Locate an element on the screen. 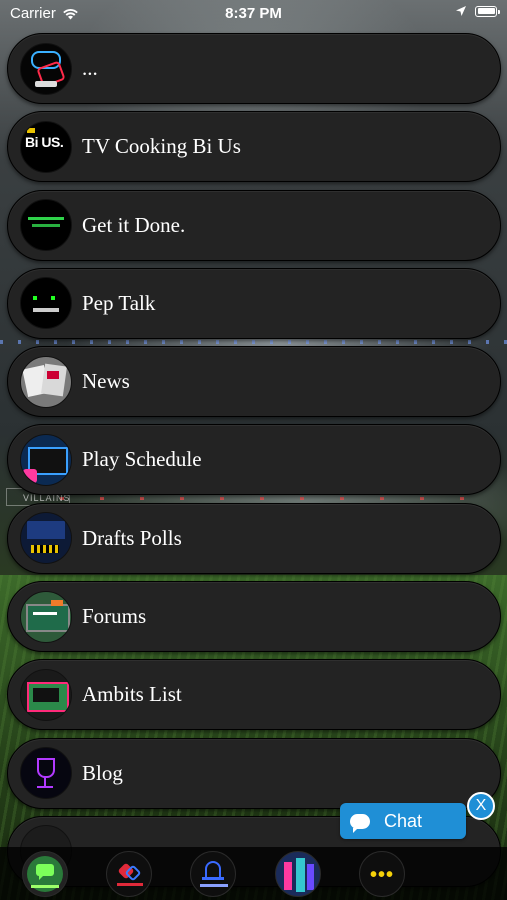 The image size is (507, 900). tv-cooking-logo-thumbnail: Bi US. is located at coordinates (46, 146).